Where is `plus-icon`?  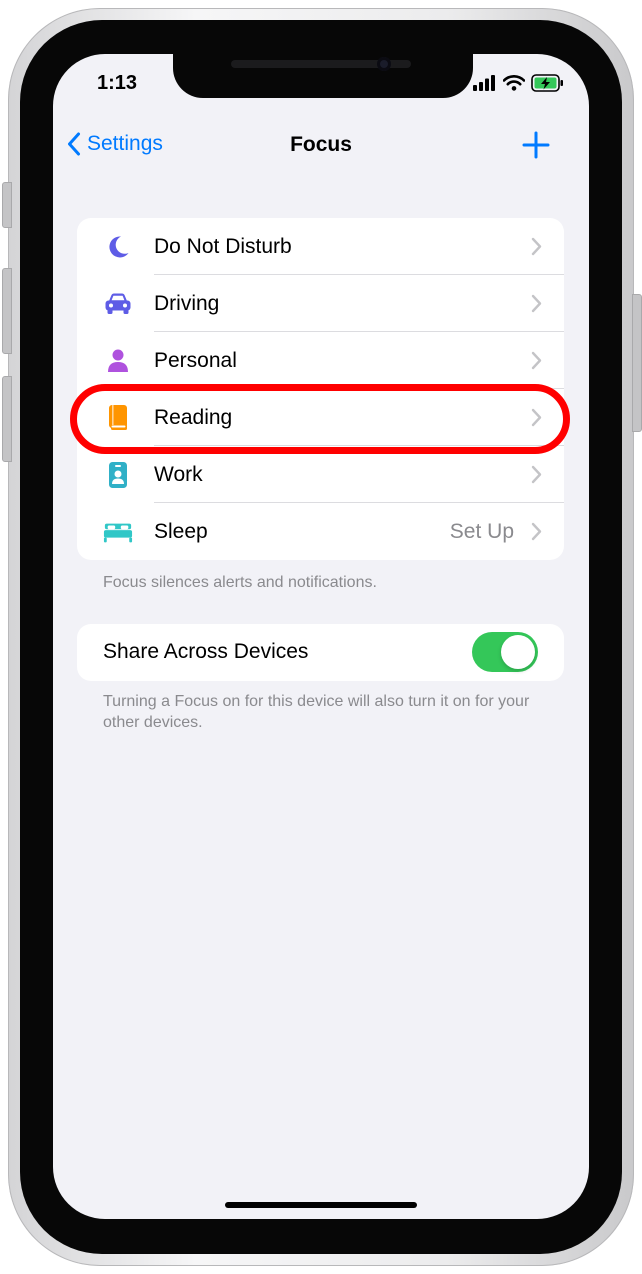 plus-icon is located at coordinates (536, 145).